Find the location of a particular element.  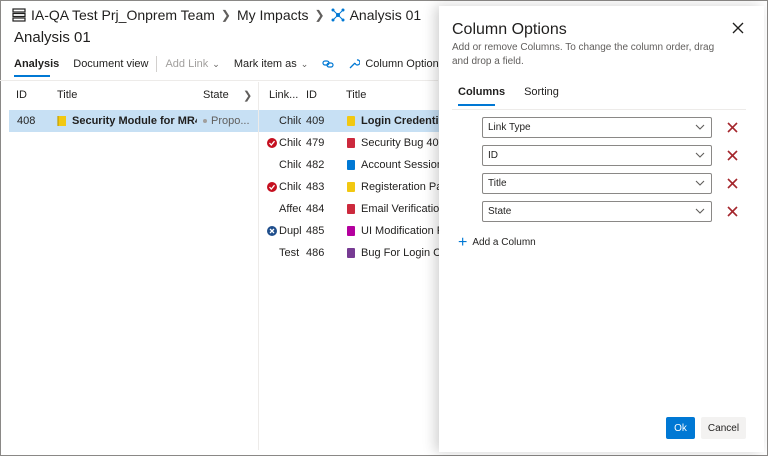

add-link-button: Add Link ⌄ is located at coordinates (192, 64).